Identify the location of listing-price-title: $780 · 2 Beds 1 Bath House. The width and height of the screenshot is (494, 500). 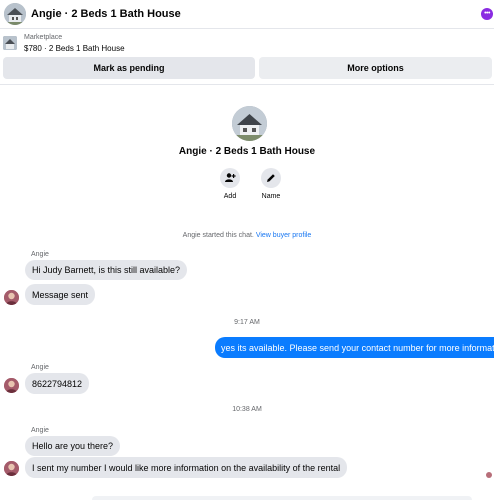
(74, 48).